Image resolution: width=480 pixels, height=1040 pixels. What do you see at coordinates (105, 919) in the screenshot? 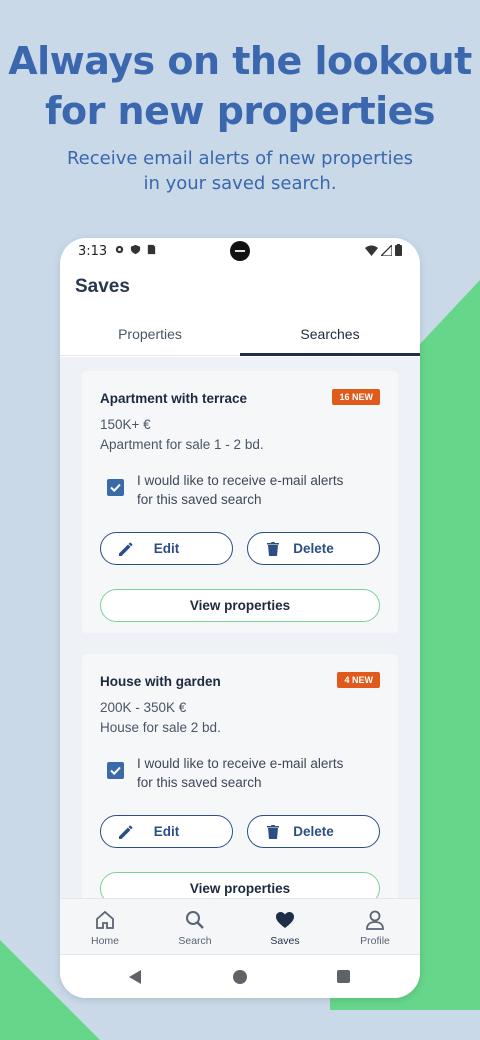
I see `home-icon` at bounding box center [105, 919].